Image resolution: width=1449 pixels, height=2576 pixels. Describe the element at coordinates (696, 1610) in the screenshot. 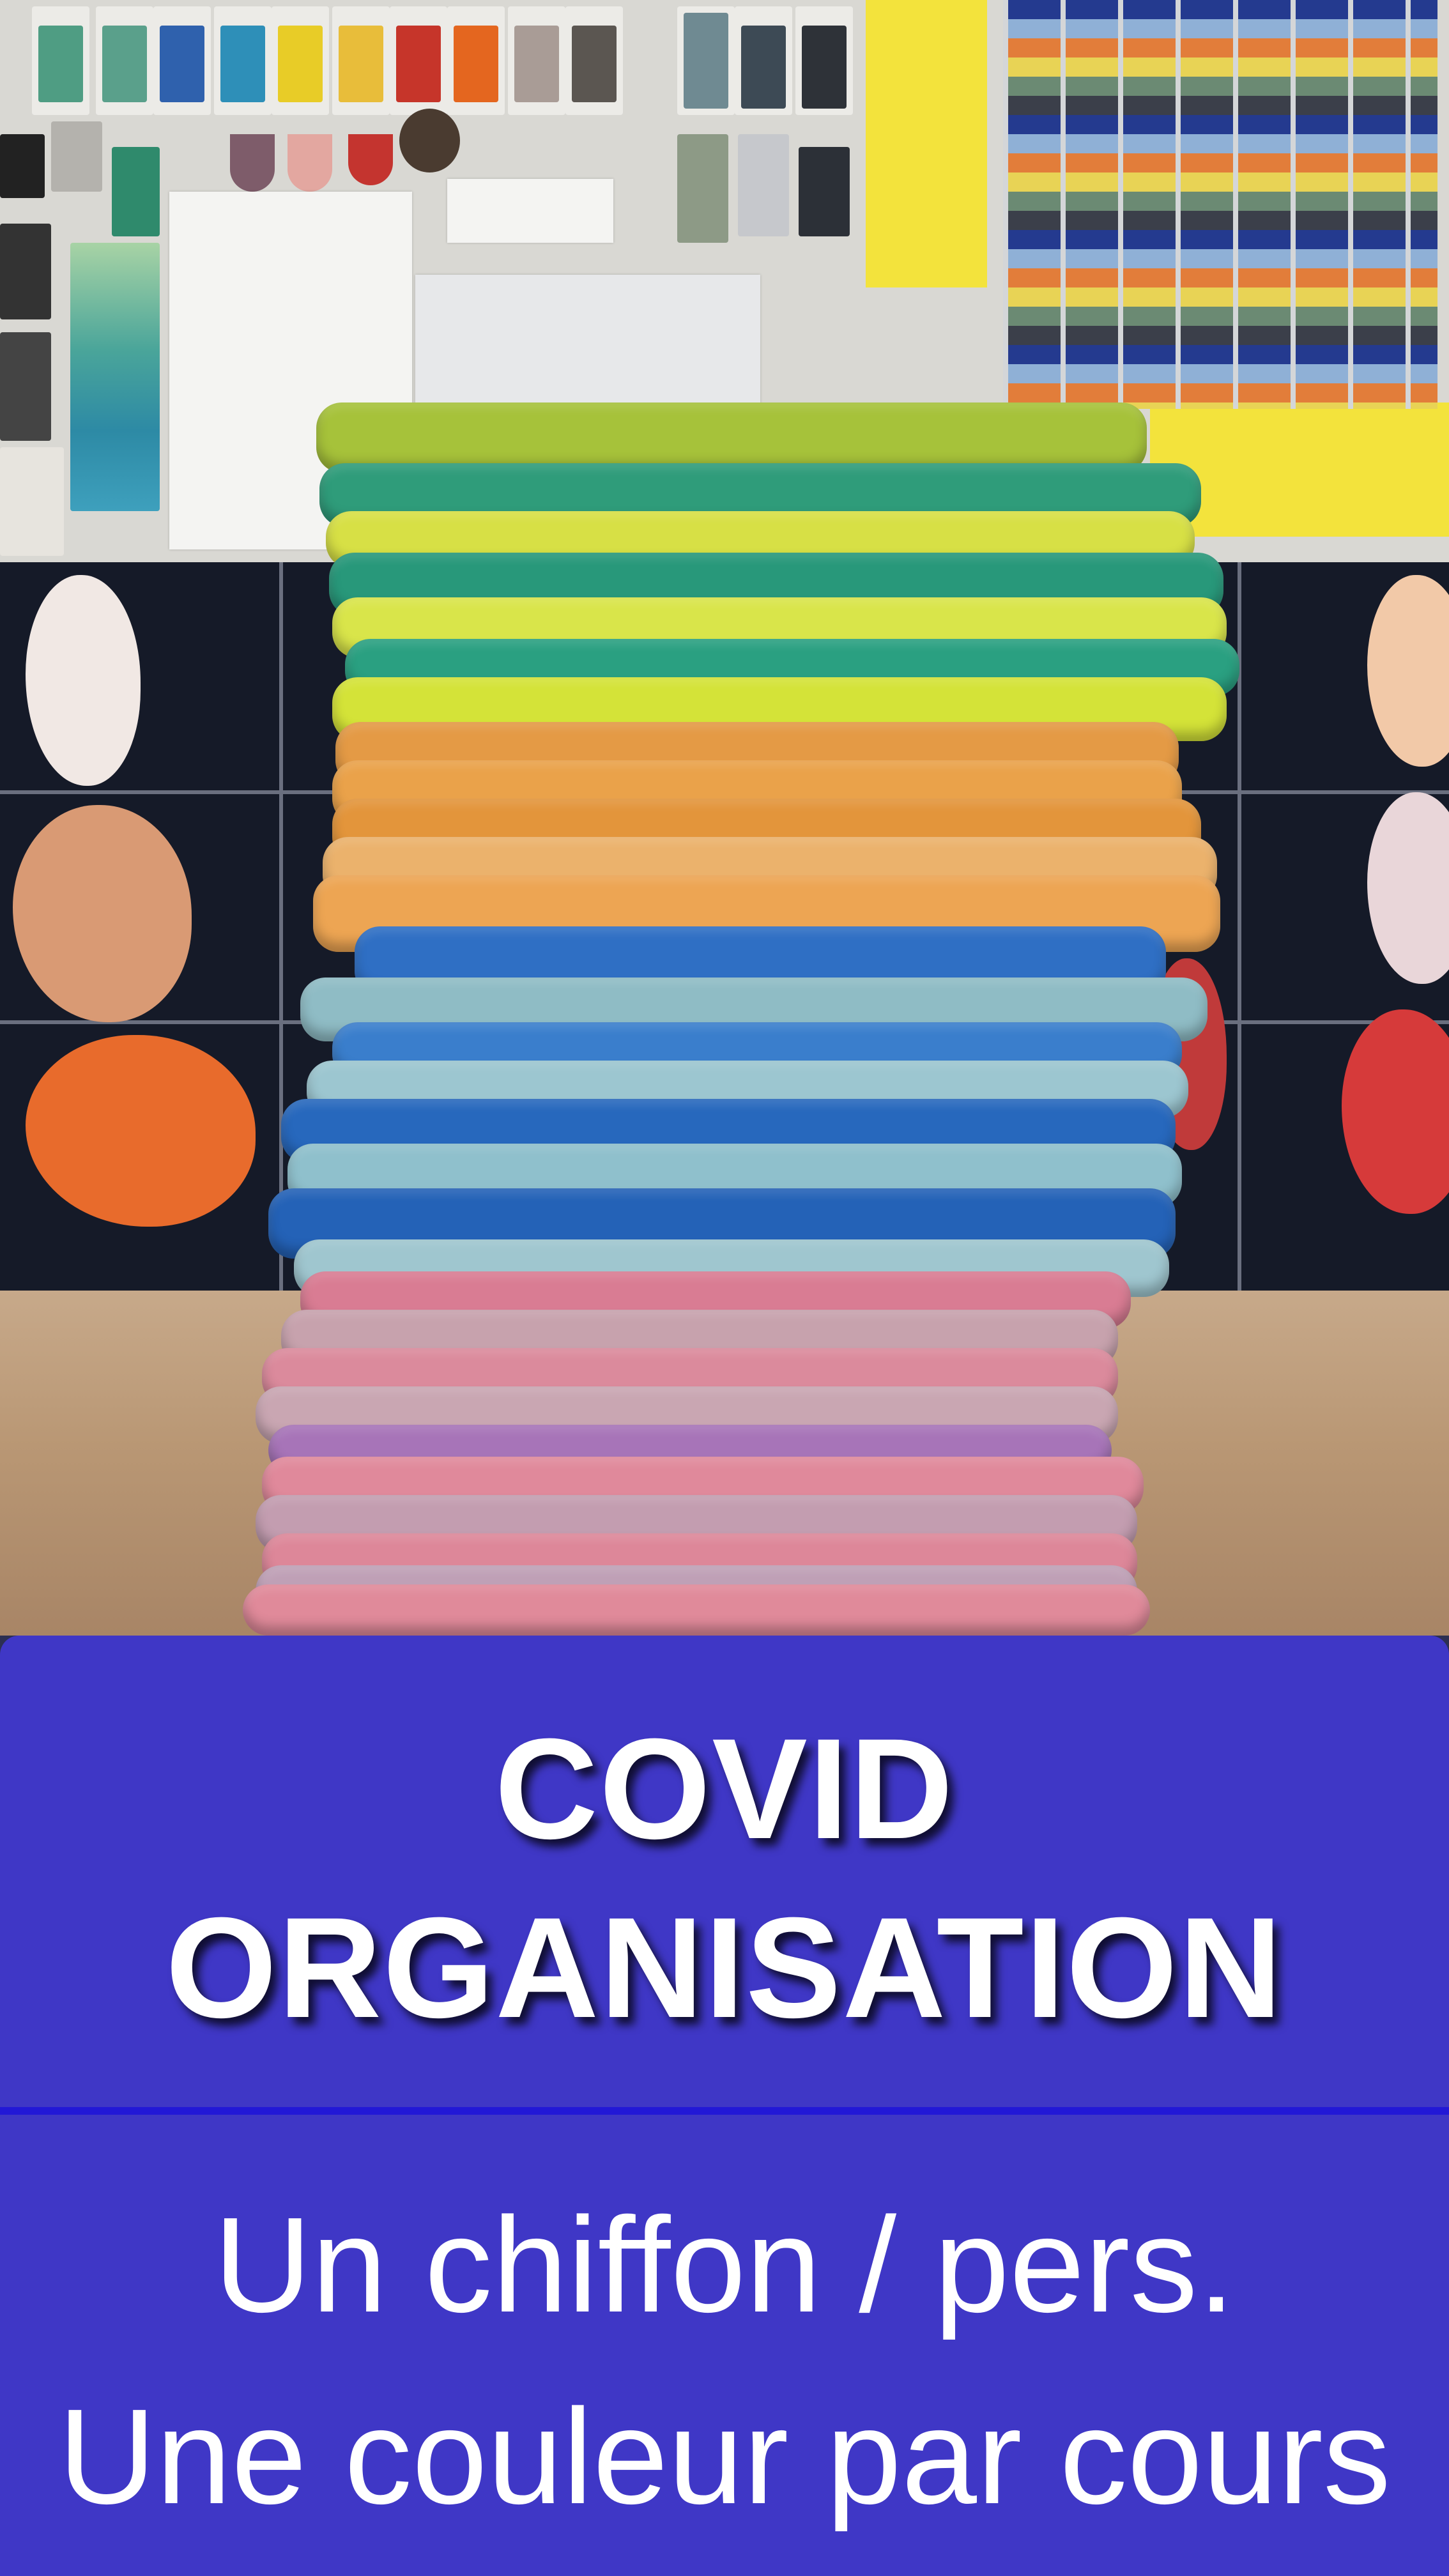

I see `cloth-pink` at that location.